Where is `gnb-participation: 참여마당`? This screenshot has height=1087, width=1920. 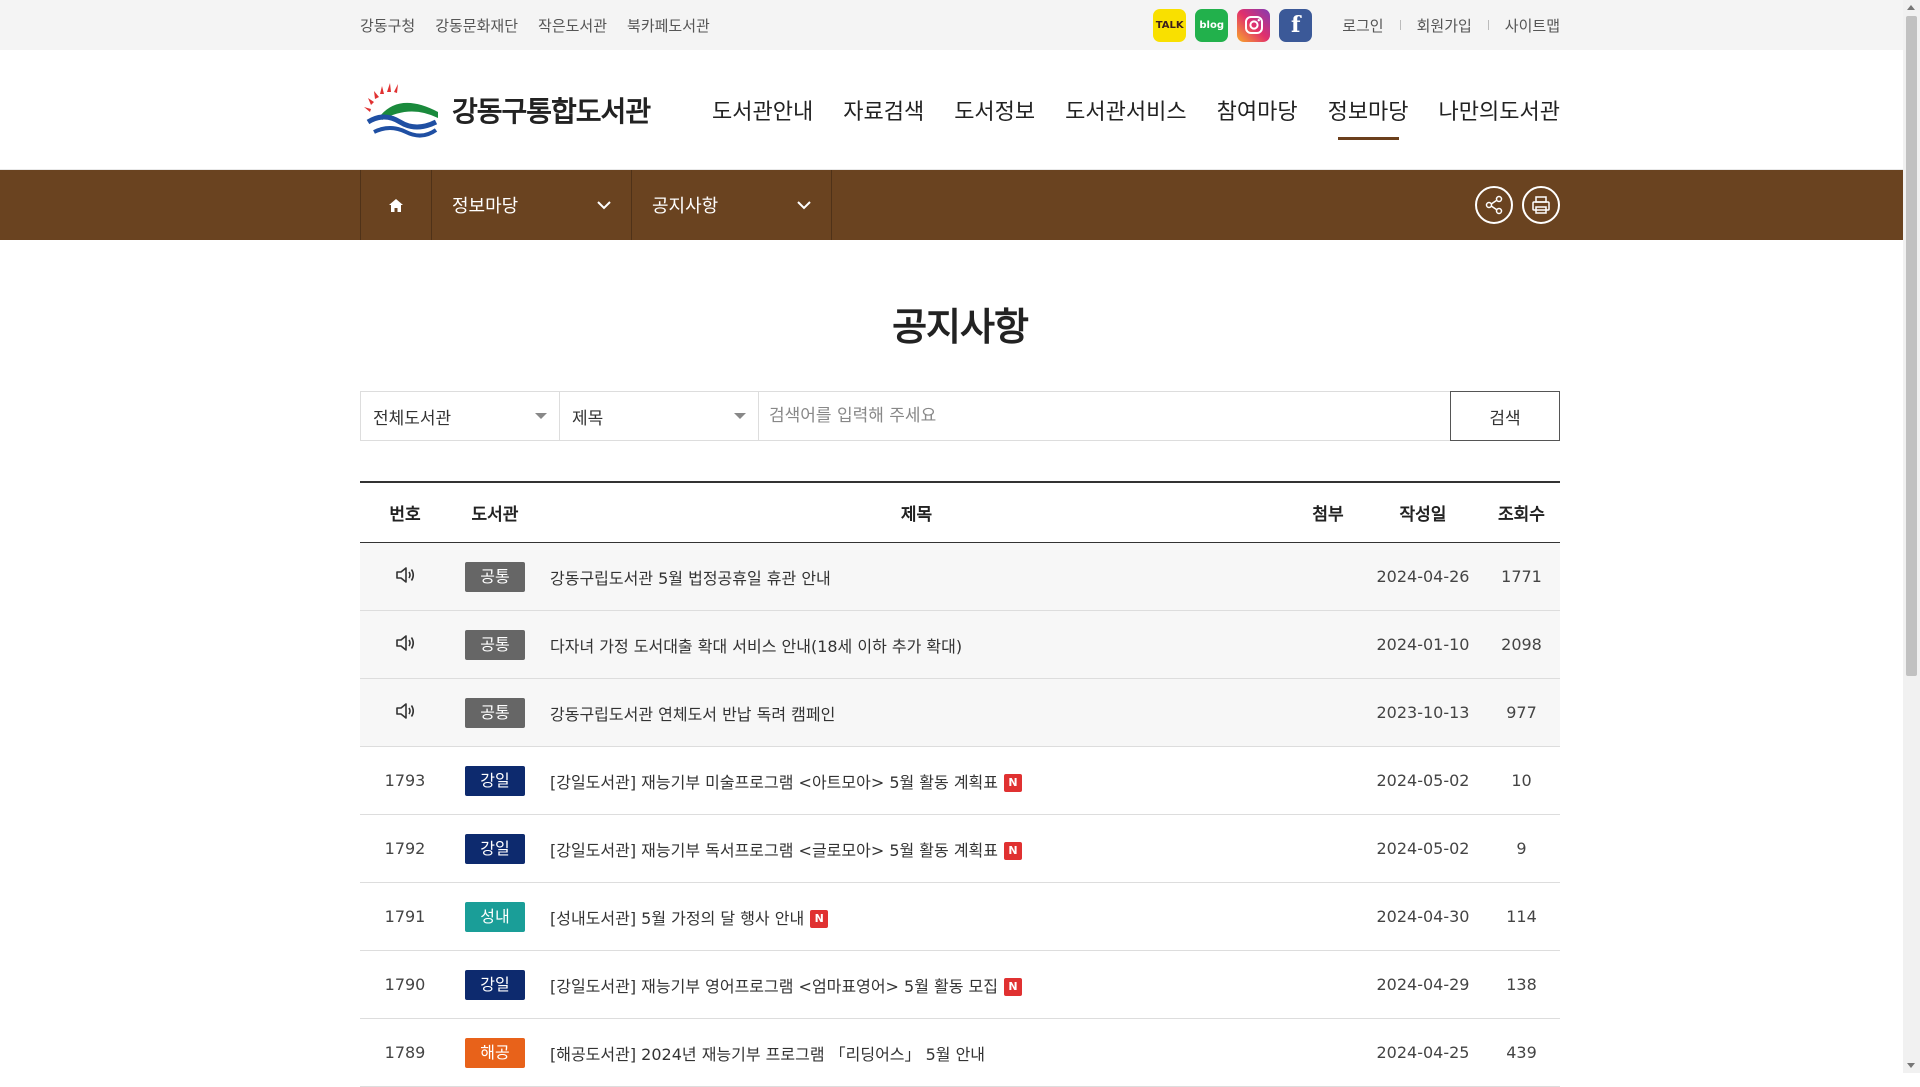 gnb-participation: 참여마당 is located at coordinates (1257, 110).